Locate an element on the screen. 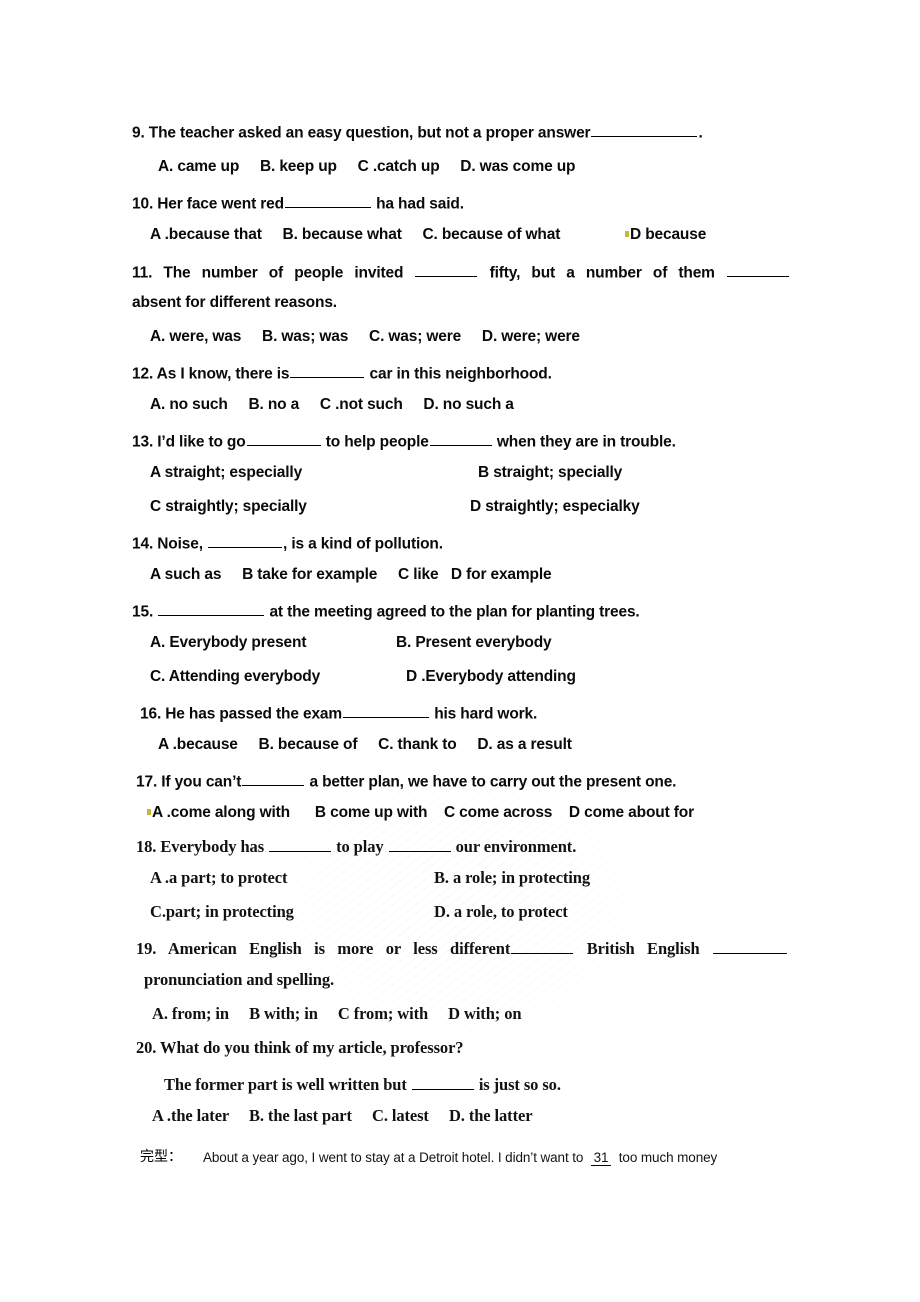 Image resolution: width=920 pixels, height=1302 pixels. question-15-blank is located at coordinates (211, 609).